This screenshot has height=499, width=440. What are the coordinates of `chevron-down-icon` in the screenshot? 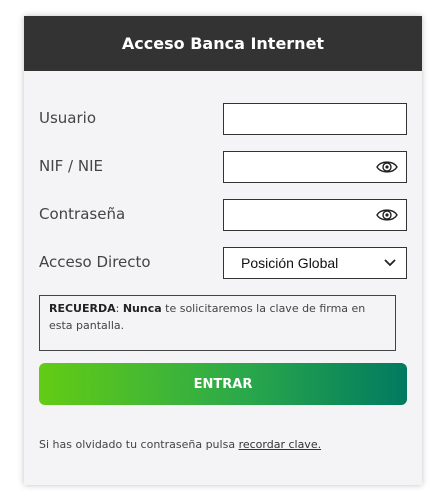 It's located at (390, 263).